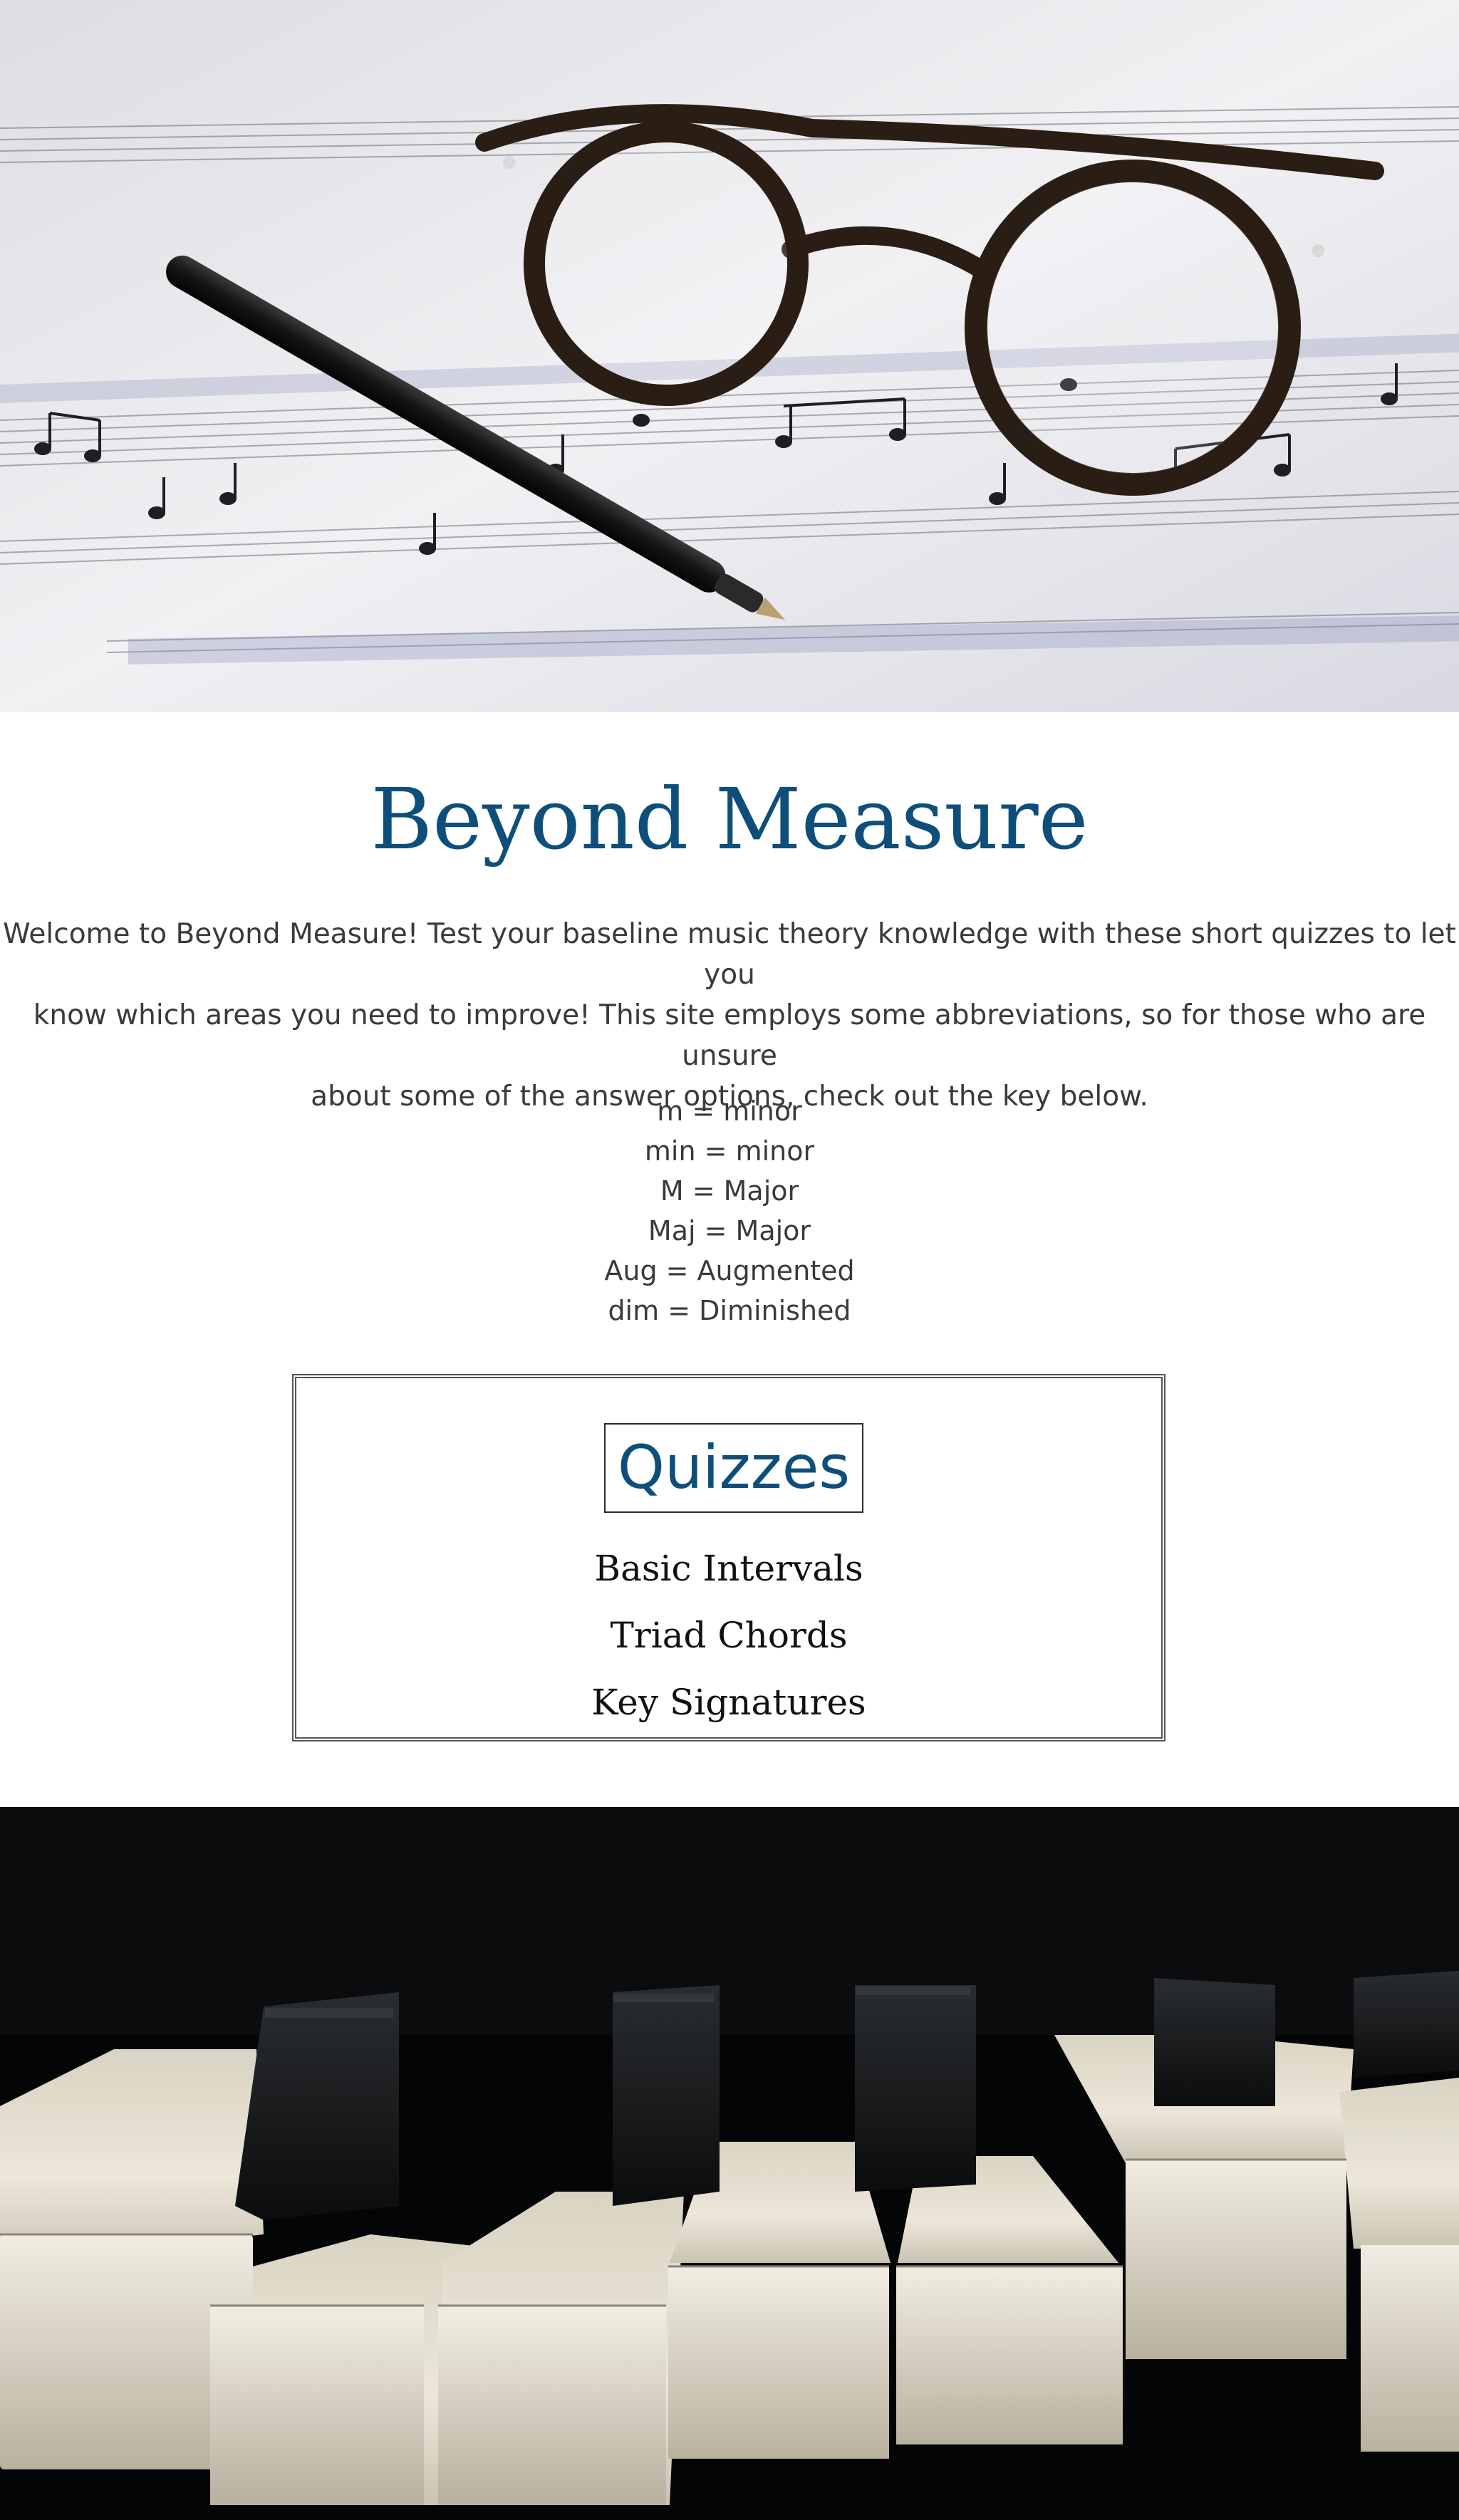  What do you see at coordinates (733, 1468) in the screenshot?
I see `quizzes-heading: Quizzes` at bounding box center [733, 1468].